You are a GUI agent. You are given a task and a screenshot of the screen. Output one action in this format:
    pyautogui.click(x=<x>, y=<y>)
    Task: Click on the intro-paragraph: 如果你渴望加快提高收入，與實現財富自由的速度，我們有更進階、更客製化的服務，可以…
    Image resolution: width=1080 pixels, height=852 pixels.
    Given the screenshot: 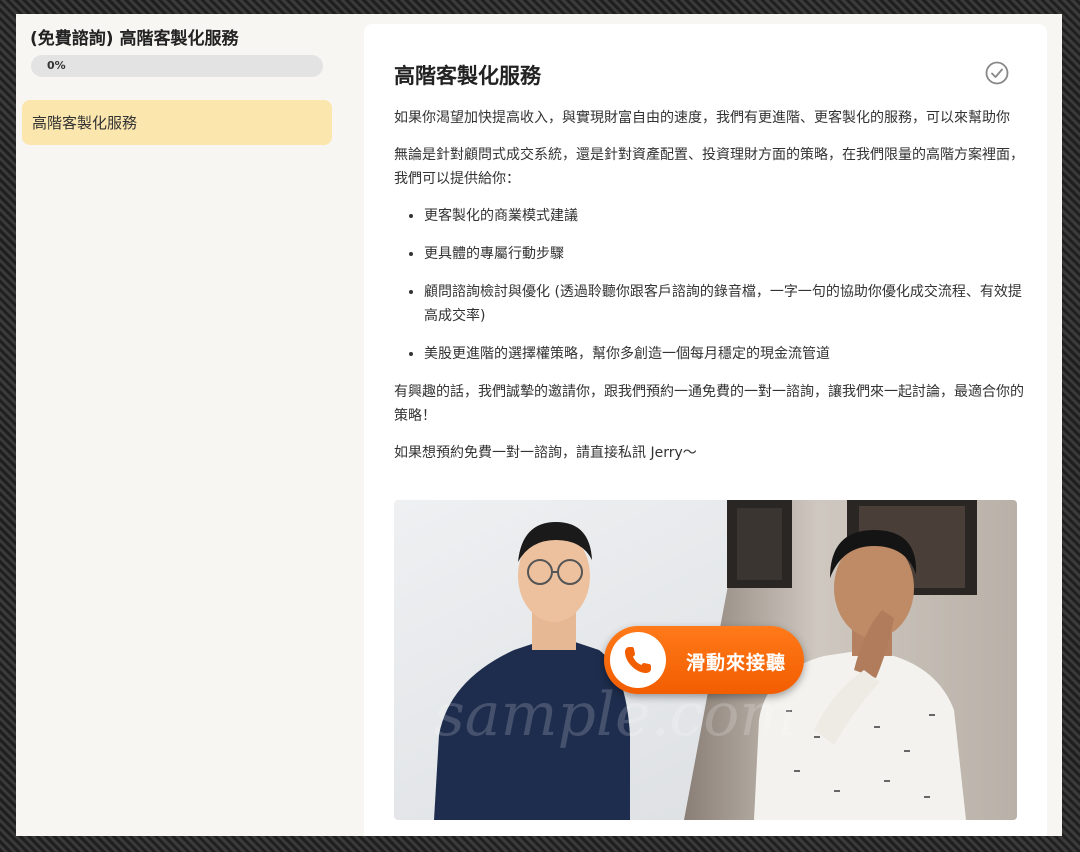 What is the action you would take?
    pyautogui.click(x=702, y=118)
    